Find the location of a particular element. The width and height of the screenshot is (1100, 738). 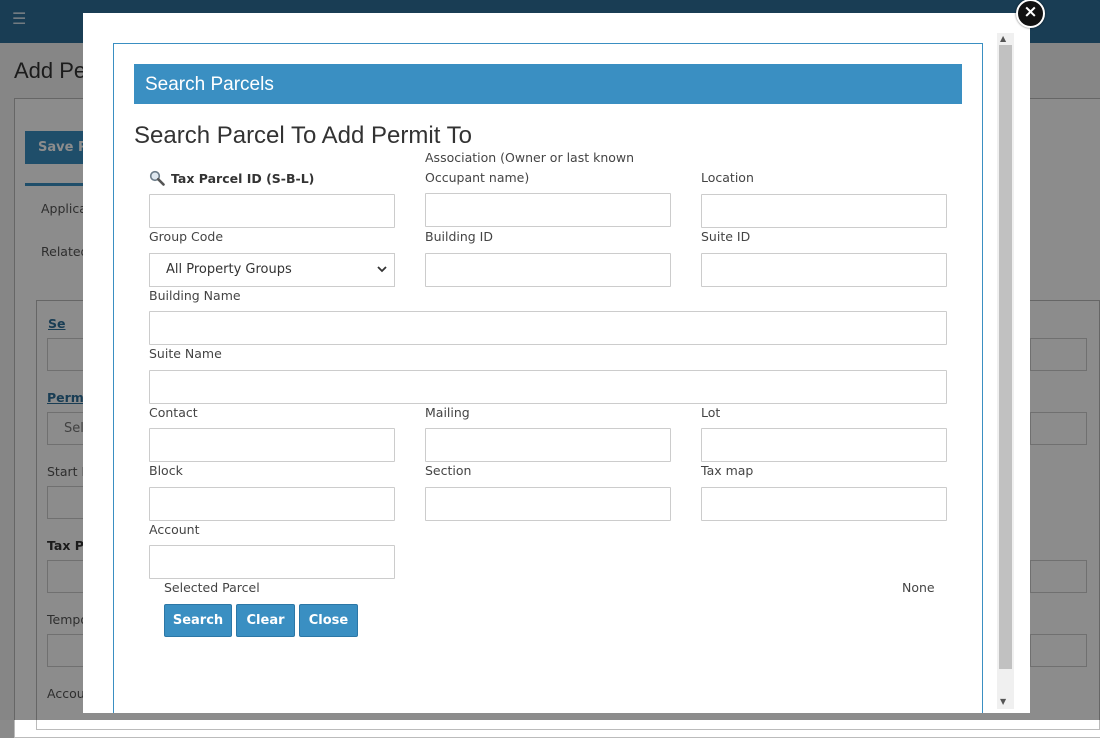

tax-parcel-label: Tax Parcel ID (S-B-L) is located at coordinates (231, 179).